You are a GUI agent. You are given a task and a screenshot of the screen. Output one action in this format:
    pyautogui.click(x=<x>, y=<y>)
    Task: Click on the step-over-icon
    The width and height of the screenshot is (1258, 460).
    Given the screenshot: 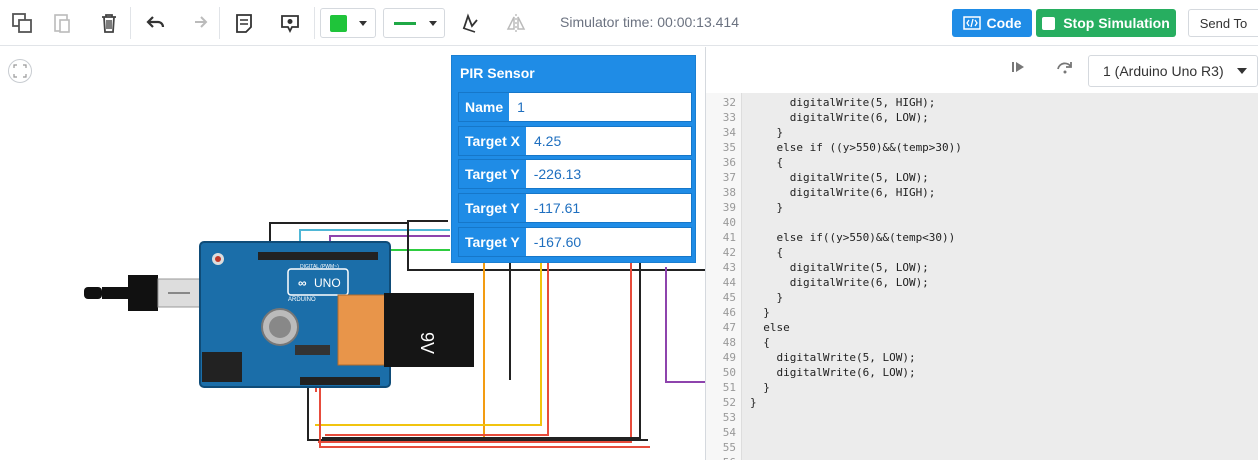 What is the action you would take?
    pyautogui.click(x=1065, y=69)
    